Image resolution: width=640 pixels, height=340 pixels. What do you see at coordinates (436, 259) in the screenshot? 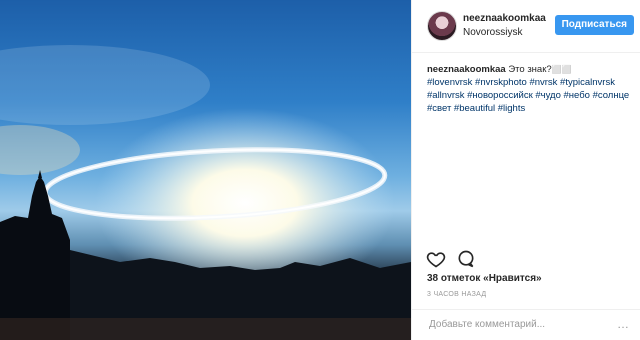
I see `heart-icon` at bounding box center [436, 259].